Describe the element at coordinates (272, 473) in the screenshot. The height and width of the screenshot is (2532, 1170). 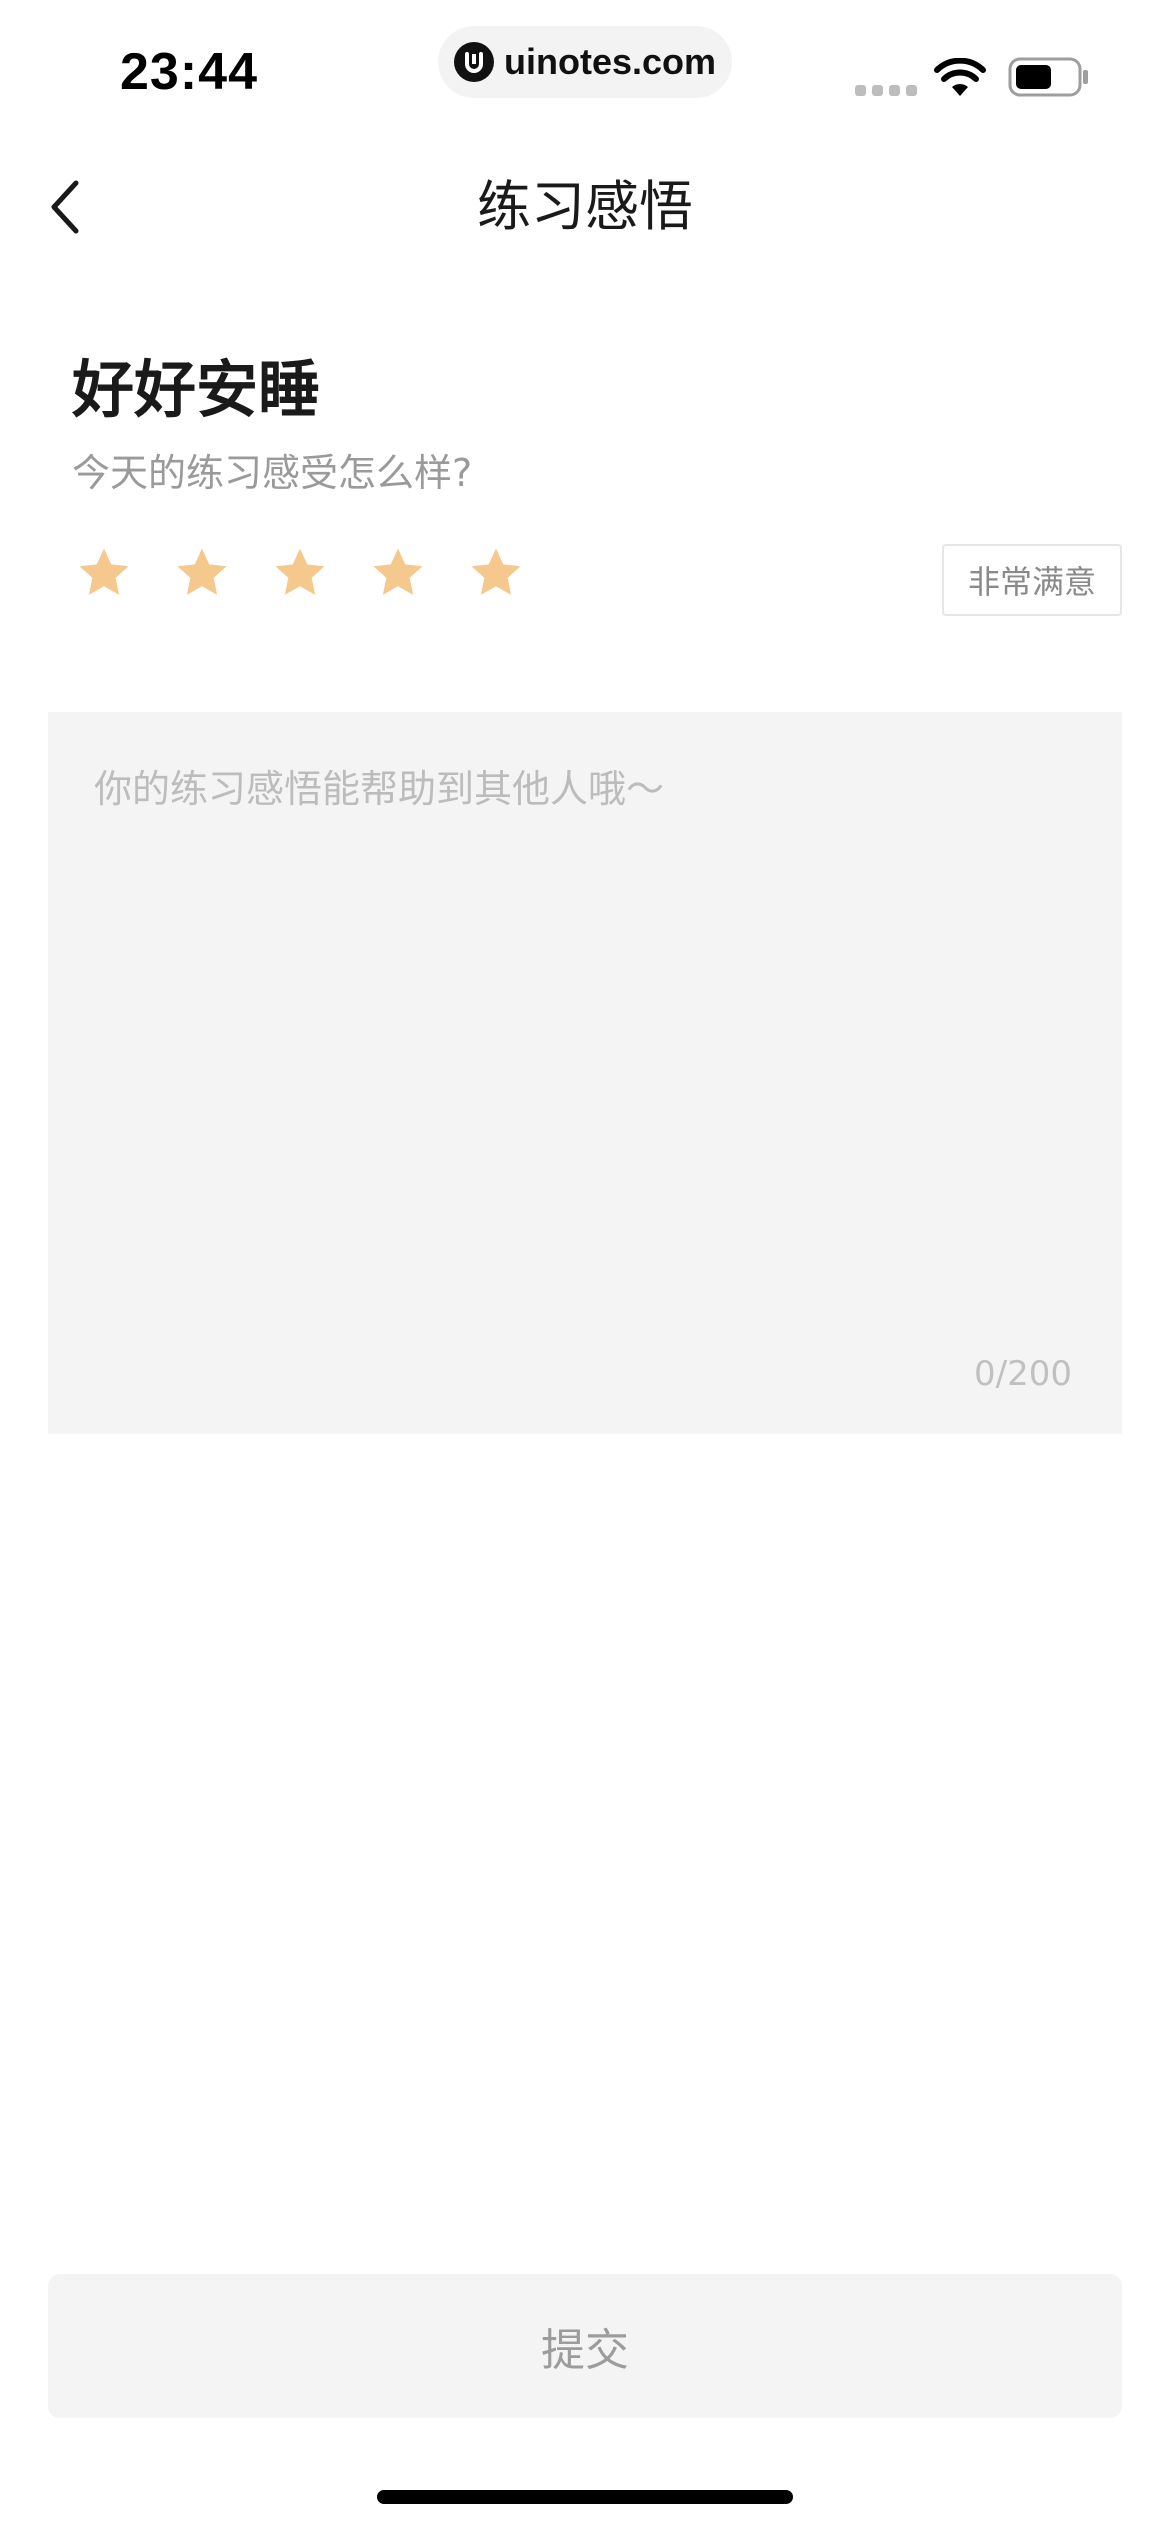
I see `rating-question: 今天的练习感受怎么样?` at that location.